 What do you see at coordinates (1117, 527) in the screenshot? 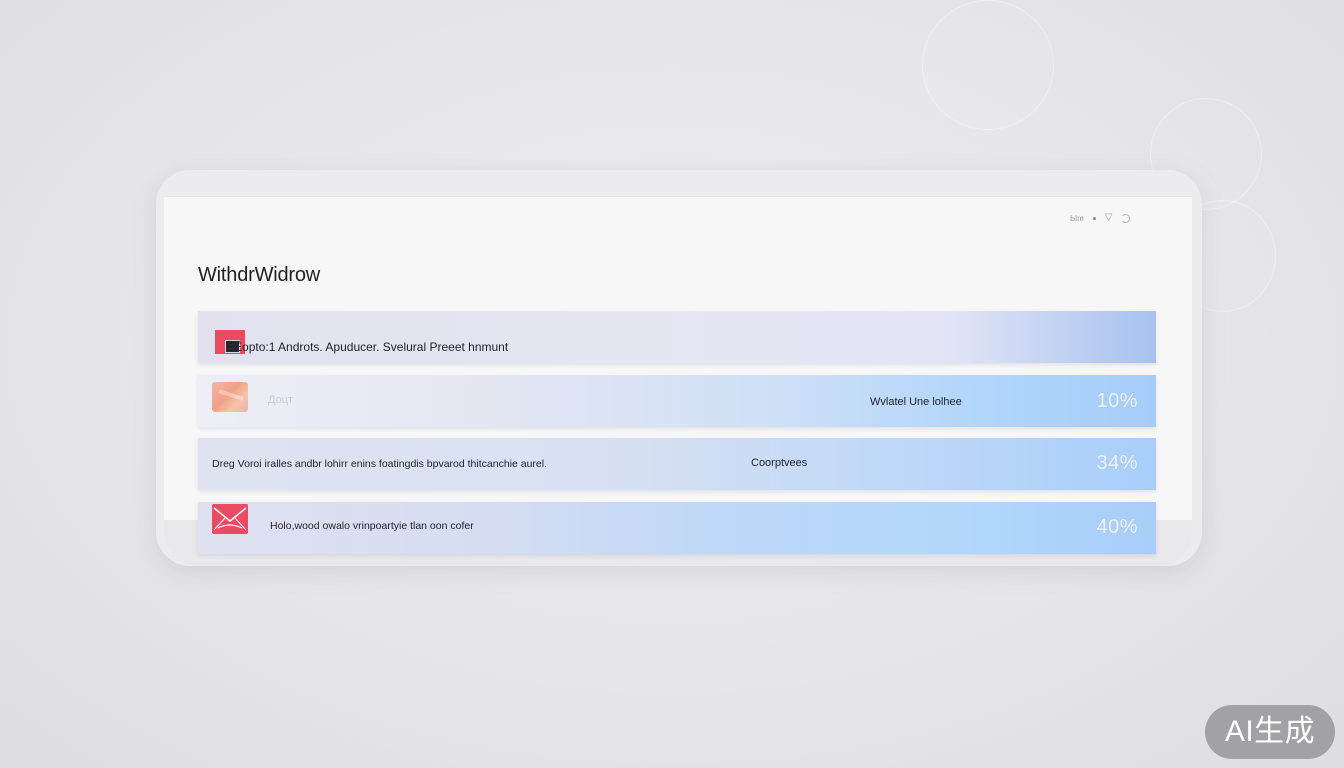
I see `percent-value: 40%` at bounding box center [1117, 527].